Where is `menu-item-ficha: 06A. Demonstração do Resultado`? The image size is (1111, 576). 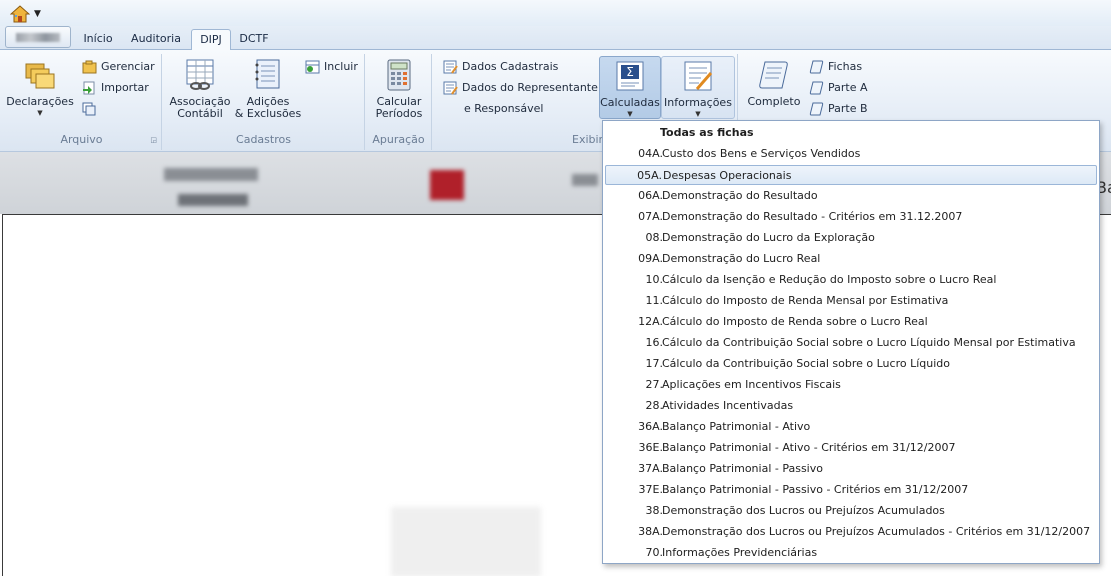 menu-item-ficha: 06A. Demonstração do Resultado is located at coordinates (851, 196).